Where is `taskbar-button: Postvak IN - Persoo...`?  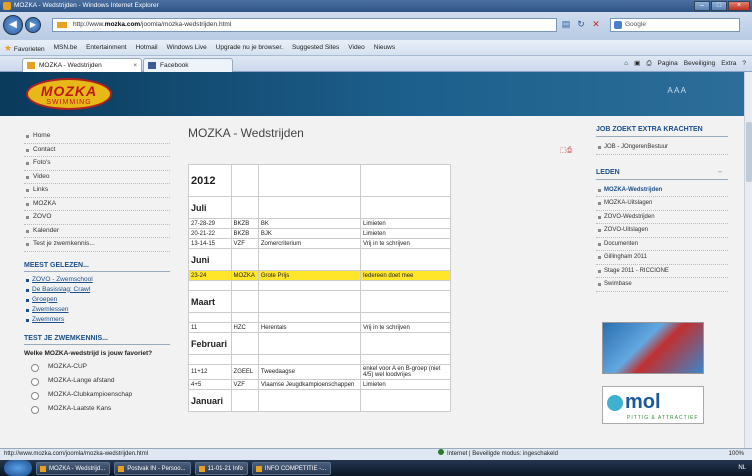
taskbar-button: Postvak IN - Persoo... is located at coordinates (152, 468).